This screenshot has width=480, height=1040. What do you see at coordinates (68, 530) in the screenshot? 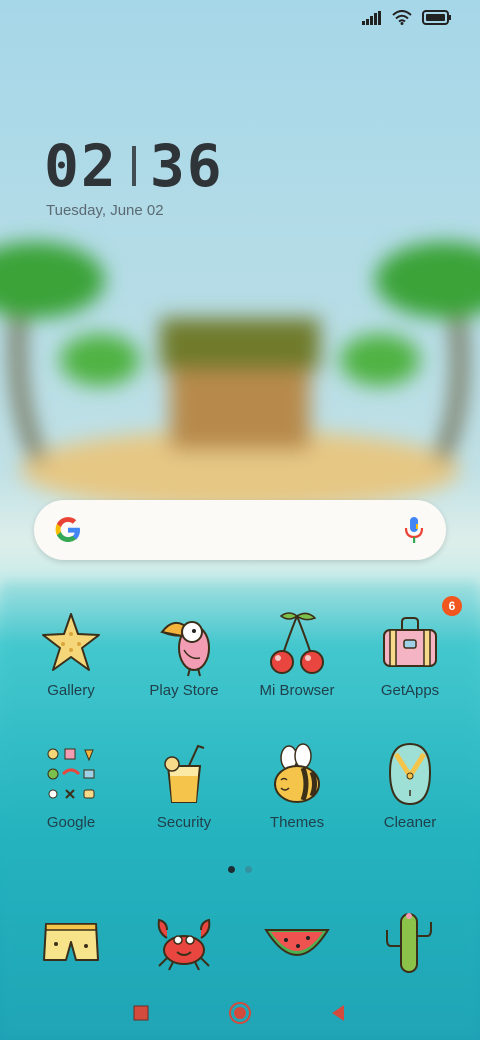
I see `google-g-icon` at bounding box center [68, 530].